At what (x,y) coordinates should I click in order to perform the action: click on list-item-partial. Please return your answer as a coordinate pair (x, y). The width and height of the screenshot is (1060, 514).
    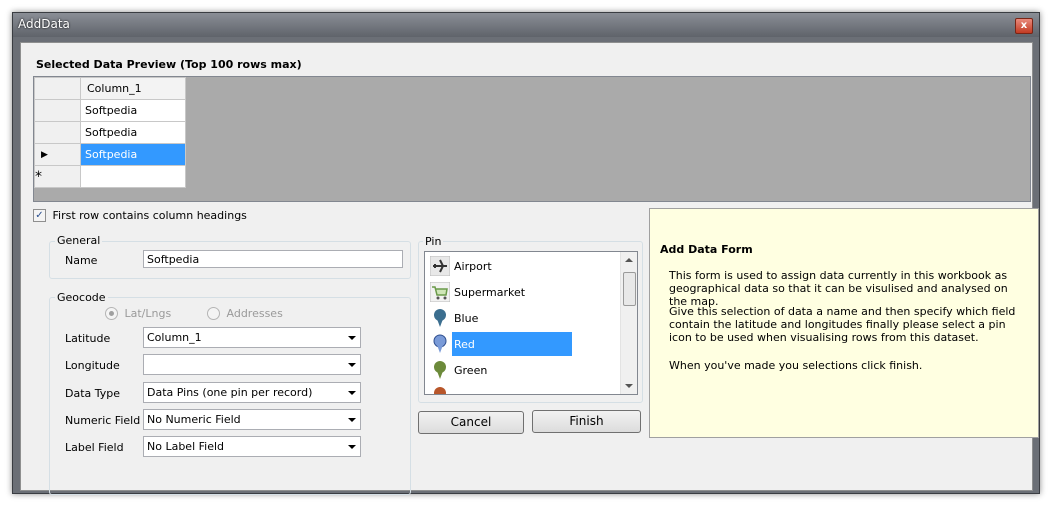
    Looking at the image, I should click on (523, 389).